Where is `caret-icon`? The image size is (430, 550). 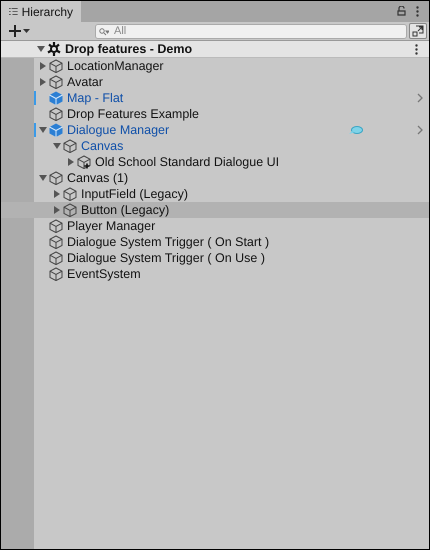
caret-icon is located at coordinates (26, 31).